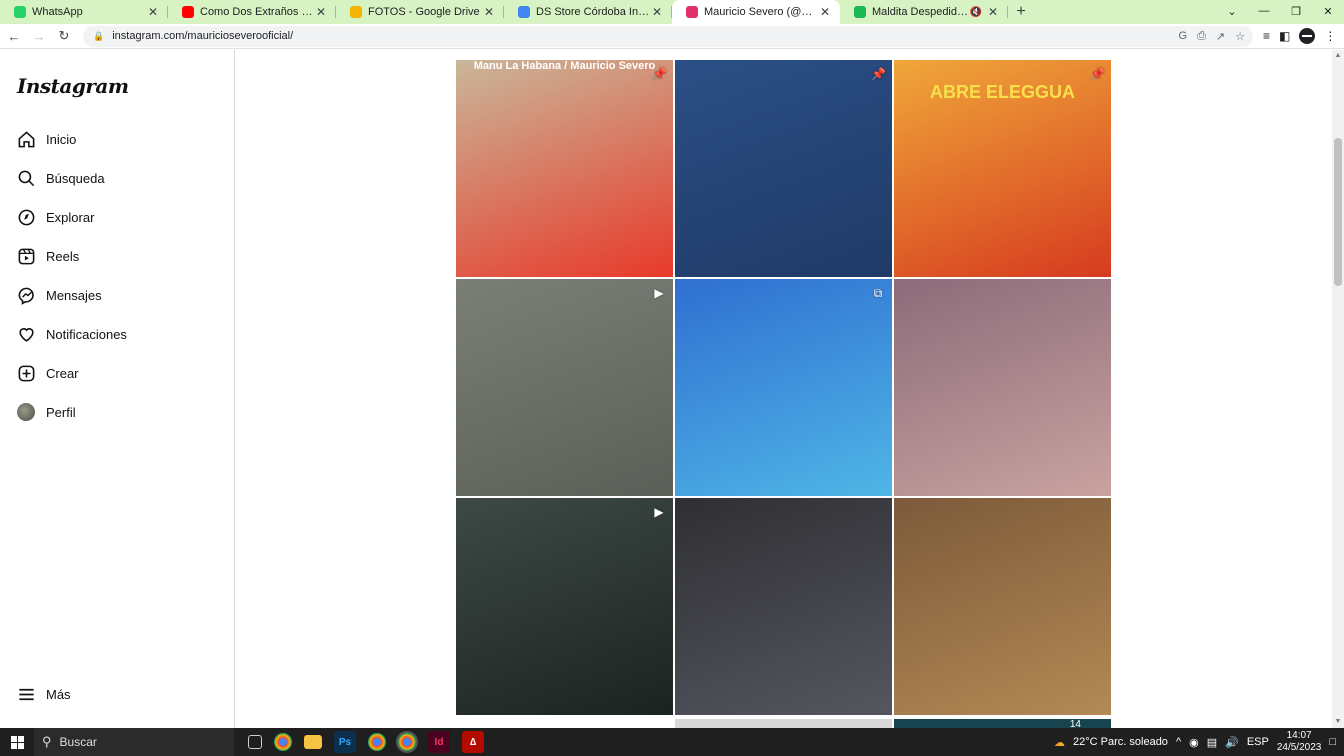 This screenshot has width=1344, height=756. I want to click on browser-tab: FOTOS - Google Drive ✕, so click(420, 12).